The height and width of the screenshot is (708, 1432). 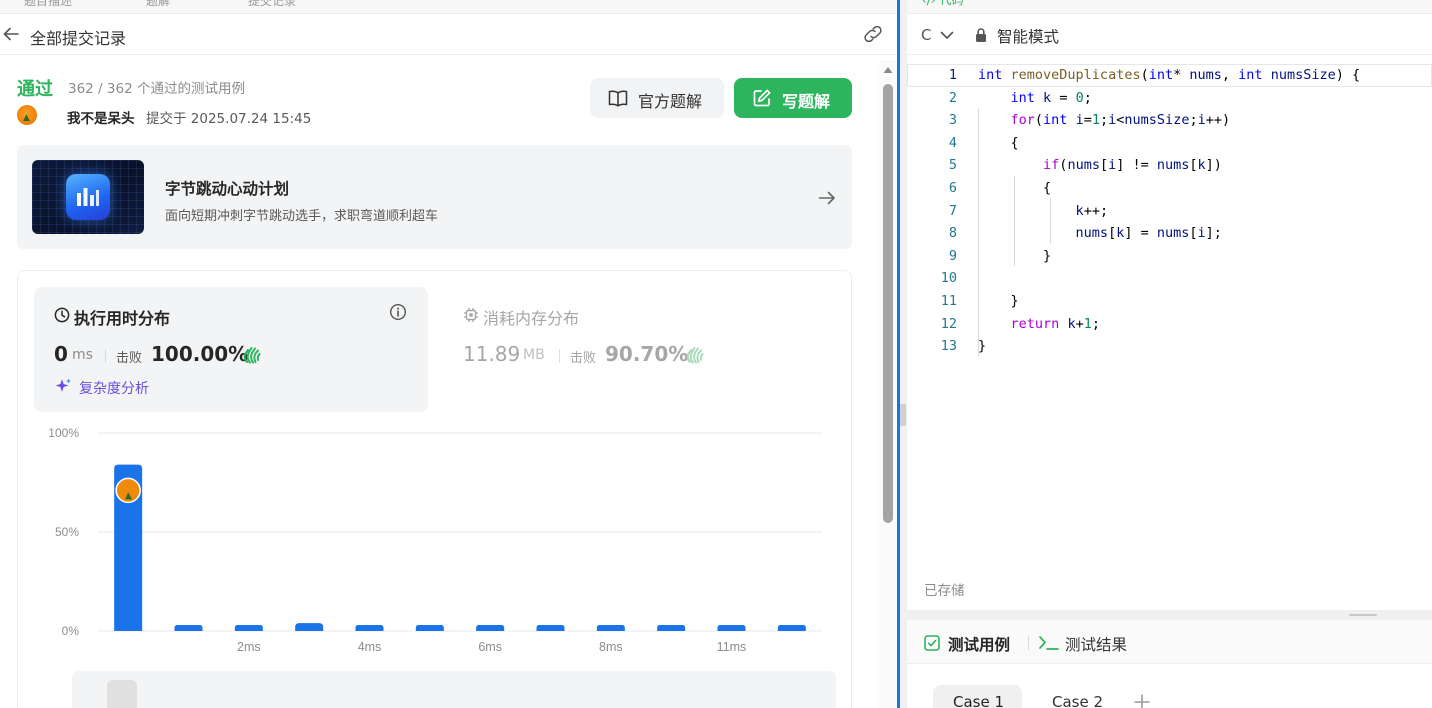 What do you see at coordinates (231, 349) in the screenshot?
I see `runtime-panel: 执行用时分布 0 ms 击败 100.00% 复杂度分析` at bounding box center [231, 349].